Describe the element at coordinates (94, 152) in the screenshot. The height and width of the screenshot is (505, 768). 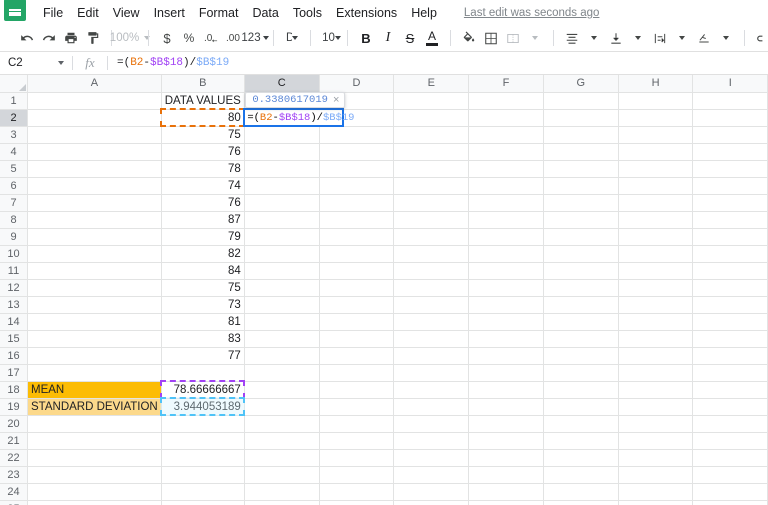
I see `cell-A4` at that location.